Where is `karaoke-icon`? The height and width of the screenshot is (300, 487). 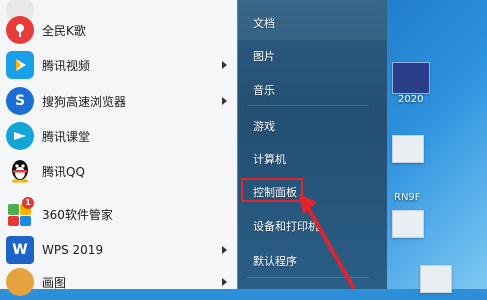
karaoke-icon is located at coordinates (20, 30).